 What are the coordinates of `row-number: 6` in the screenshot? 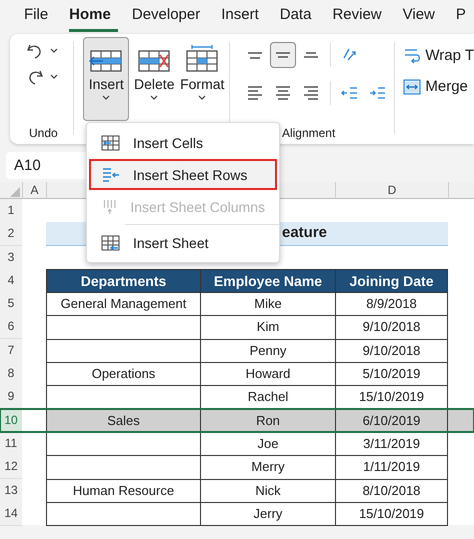 It's located at (11, 327).